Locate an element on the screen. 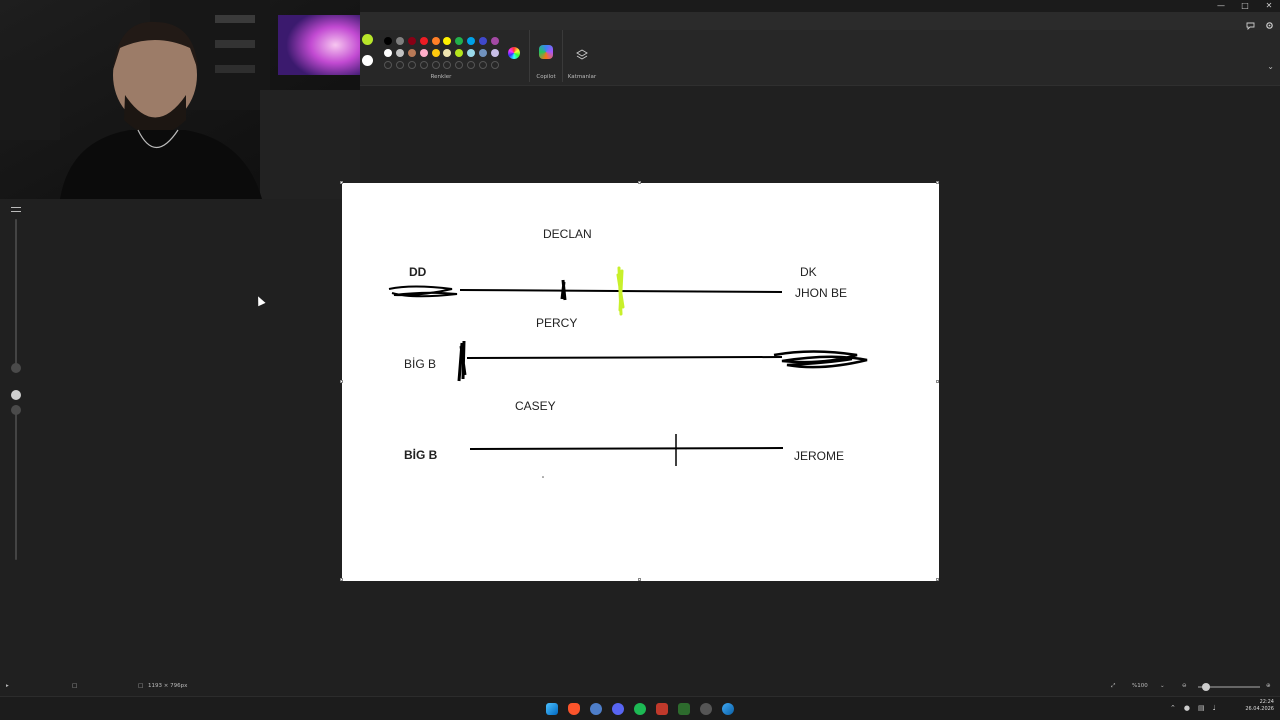  paint-app-icon is located at coordinates (728, 709).